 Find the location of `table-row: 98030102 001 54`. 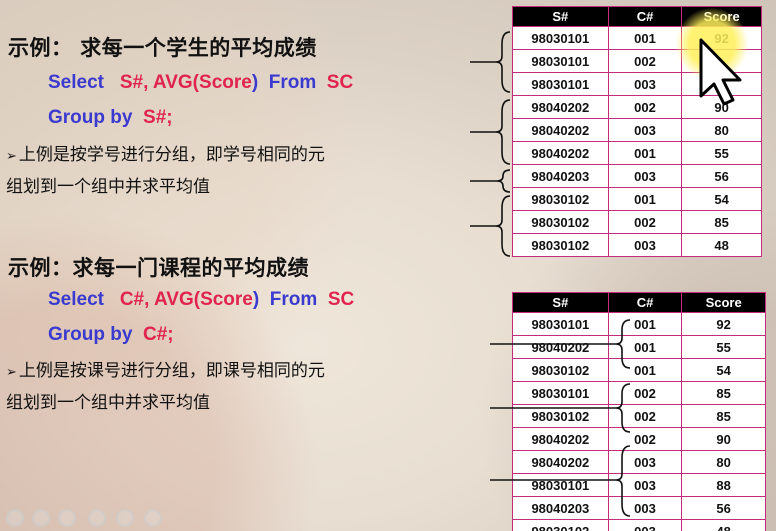

table-row: 98030102 001 54 is located at coordinates (639, 370).